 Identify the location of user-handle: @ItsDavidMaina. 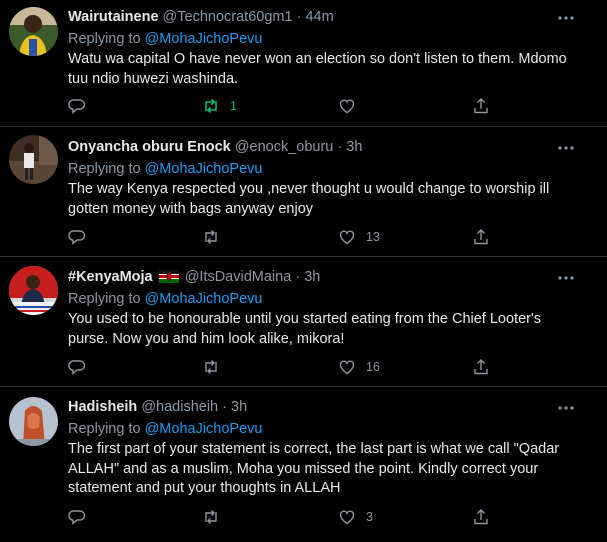
(238, 277).